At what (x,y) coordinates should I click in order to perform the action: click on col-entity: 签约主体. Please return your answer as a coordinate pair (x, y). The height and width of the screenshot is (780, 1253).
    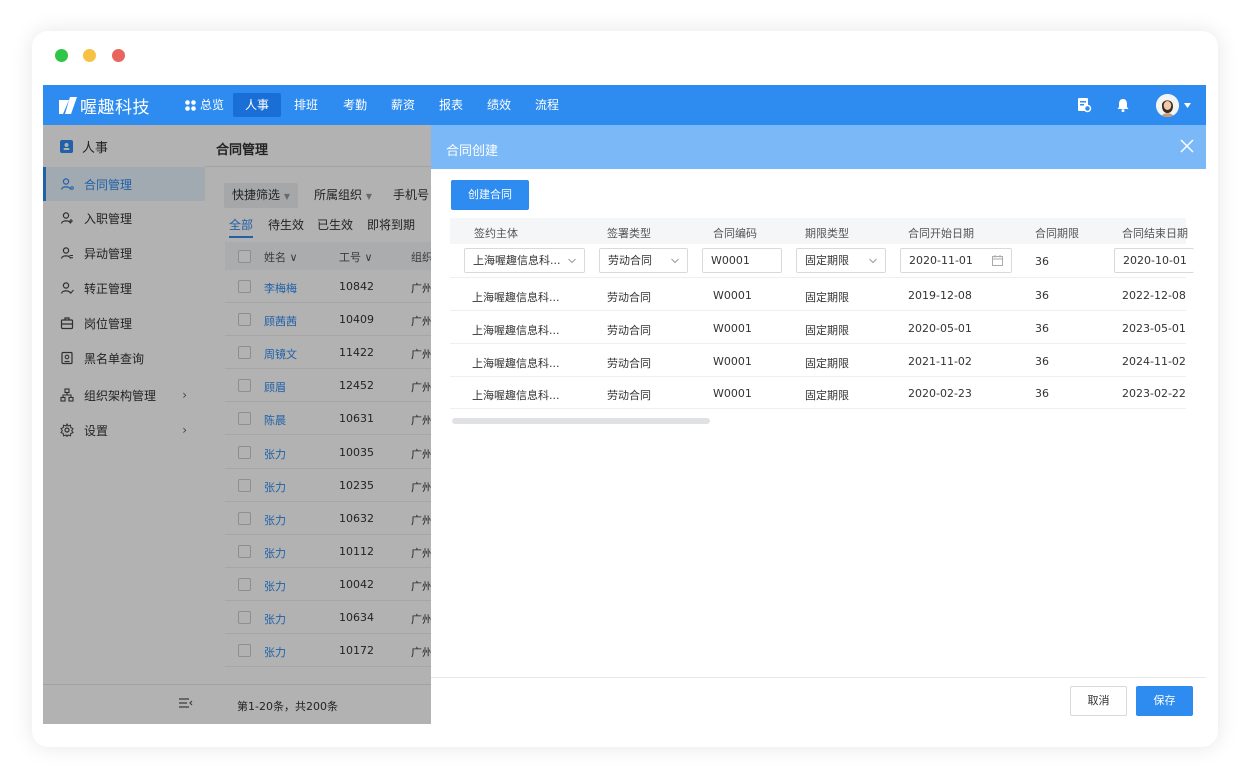
    Looking at the image, I should click on (496, 233).